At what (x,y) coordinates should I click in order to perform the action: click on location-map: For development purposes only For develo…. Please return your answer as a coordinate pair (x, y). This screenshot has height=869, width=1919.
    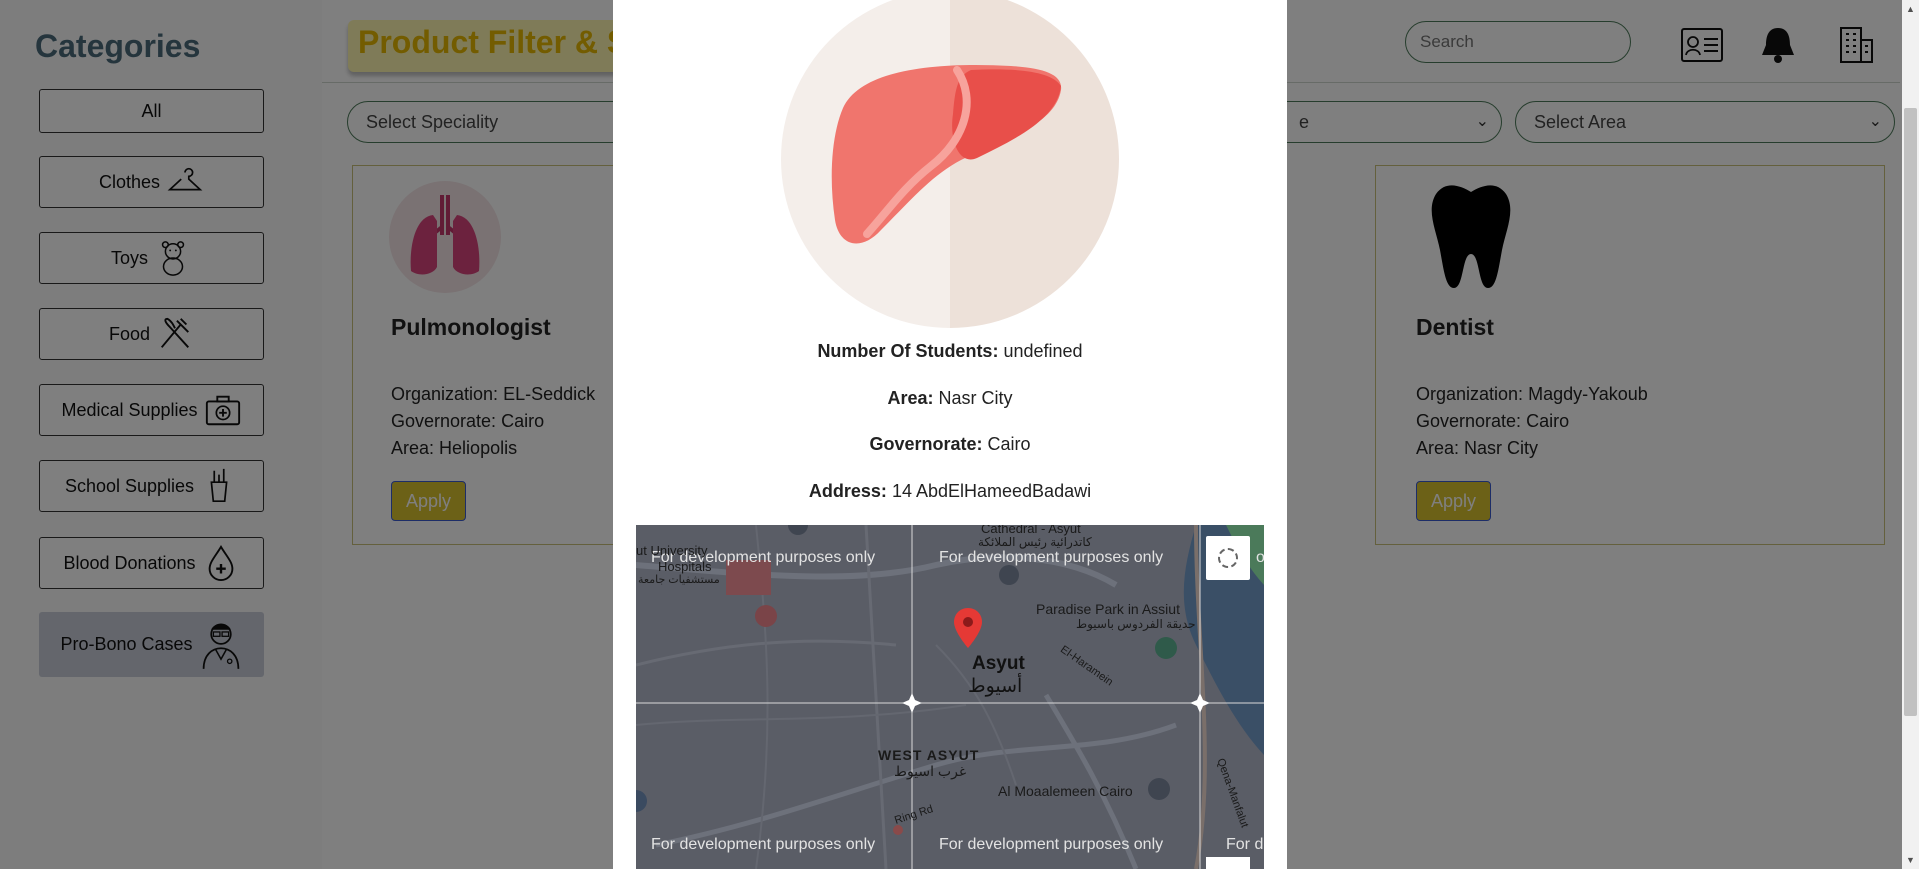
    Looking at the image, I should click on (950, 697).